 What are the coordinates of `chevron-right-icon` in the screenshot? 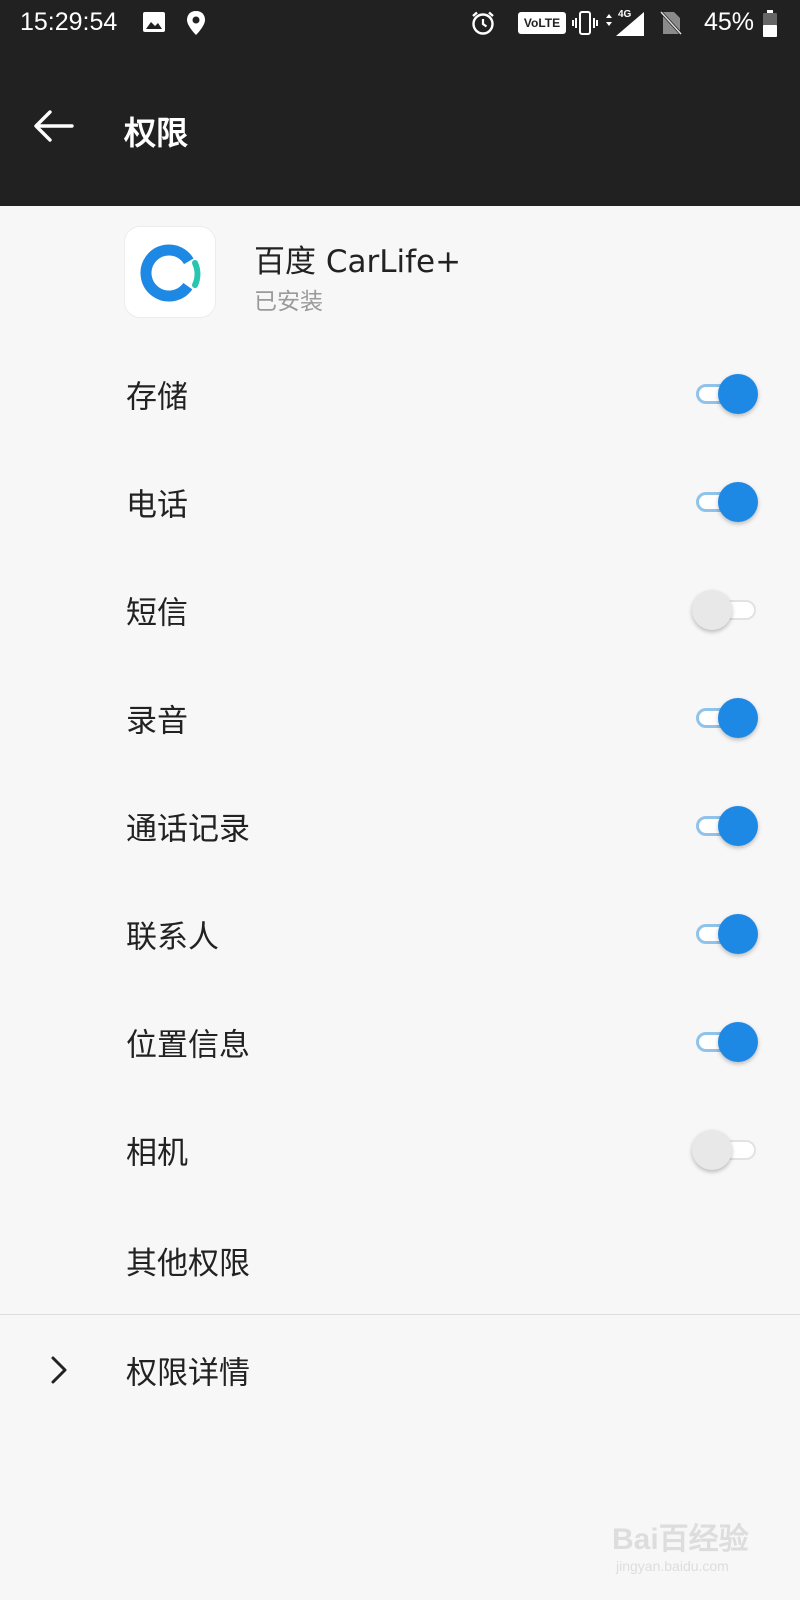 It's located at (58, 1370).